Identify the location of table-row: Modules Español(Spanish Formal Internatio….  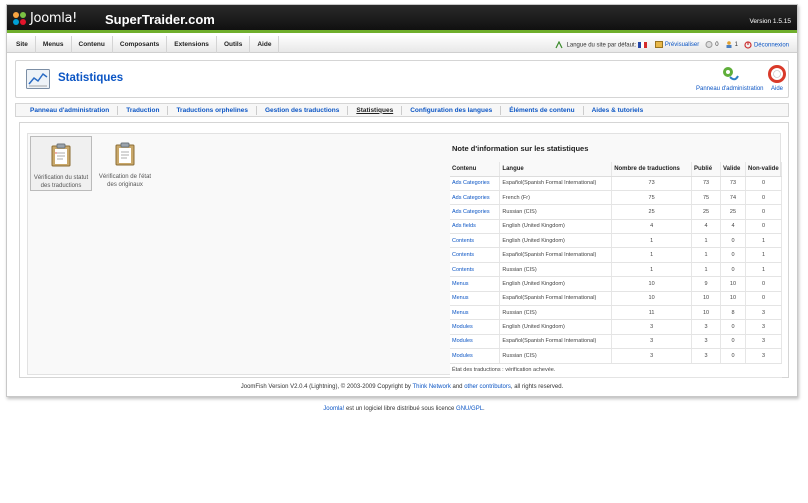
(616, 342).